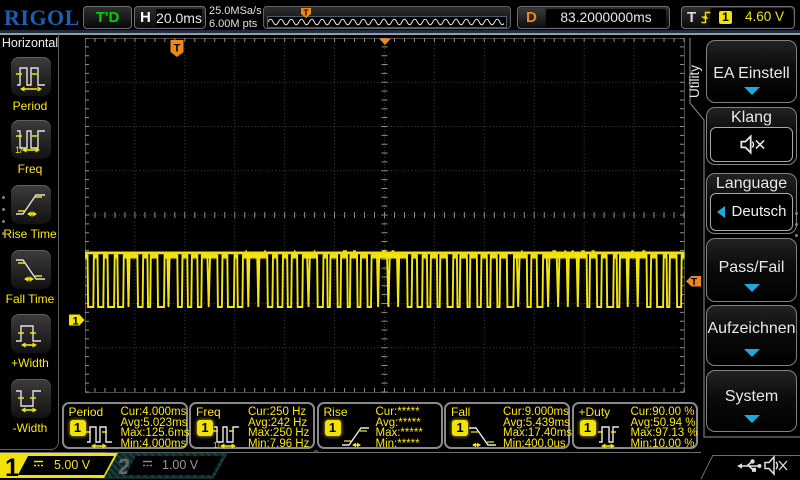 This screenshot has width=800, height=480. What do you see at coordinates (216, 445) in the screenshot?
I see `svg-text: 1/` at bounding box center [216, 445].